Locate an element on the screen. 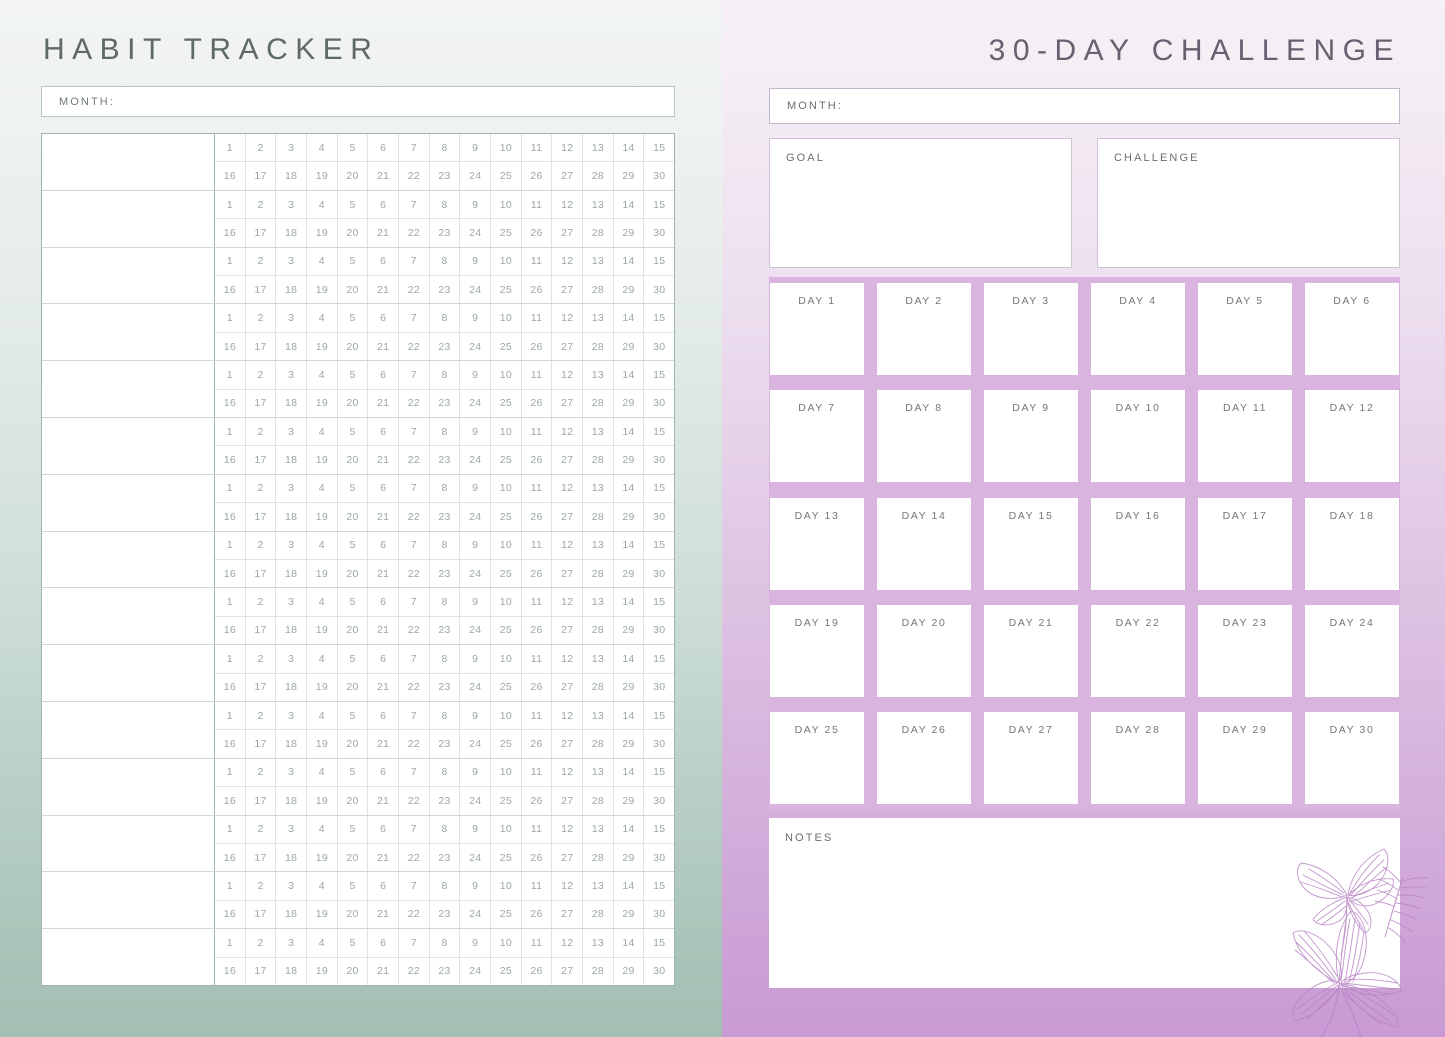  habit-name-input is located at coordinates (128, 673).